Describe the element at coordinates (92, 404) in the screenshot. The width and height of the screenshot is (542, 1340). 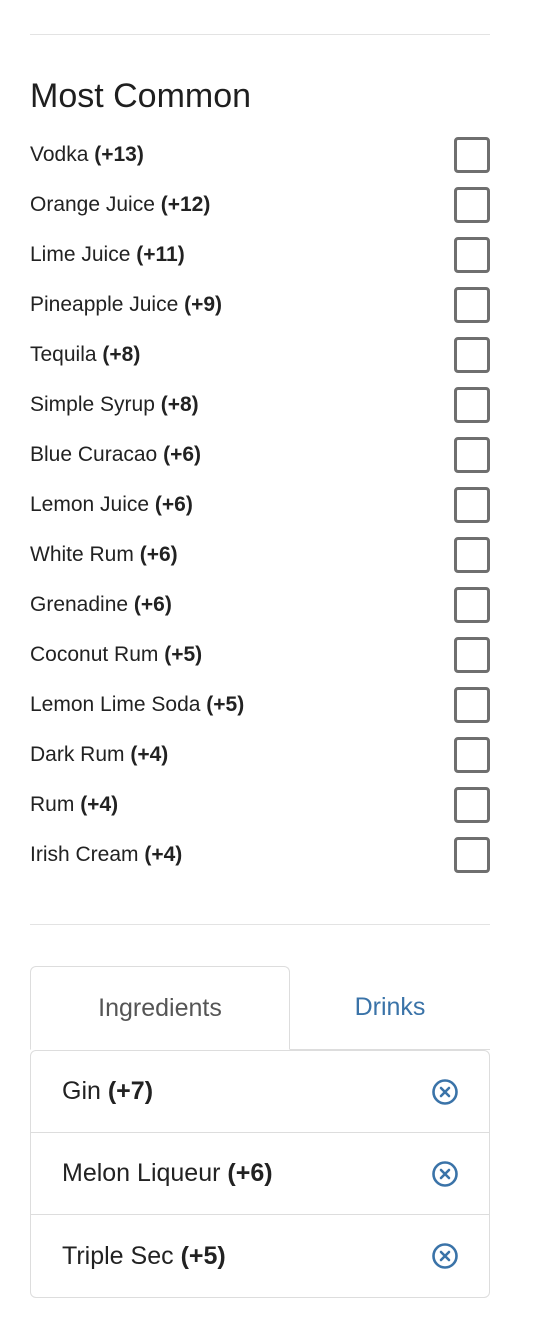
I see `ingredient-name: Simple Syrup` at that location.